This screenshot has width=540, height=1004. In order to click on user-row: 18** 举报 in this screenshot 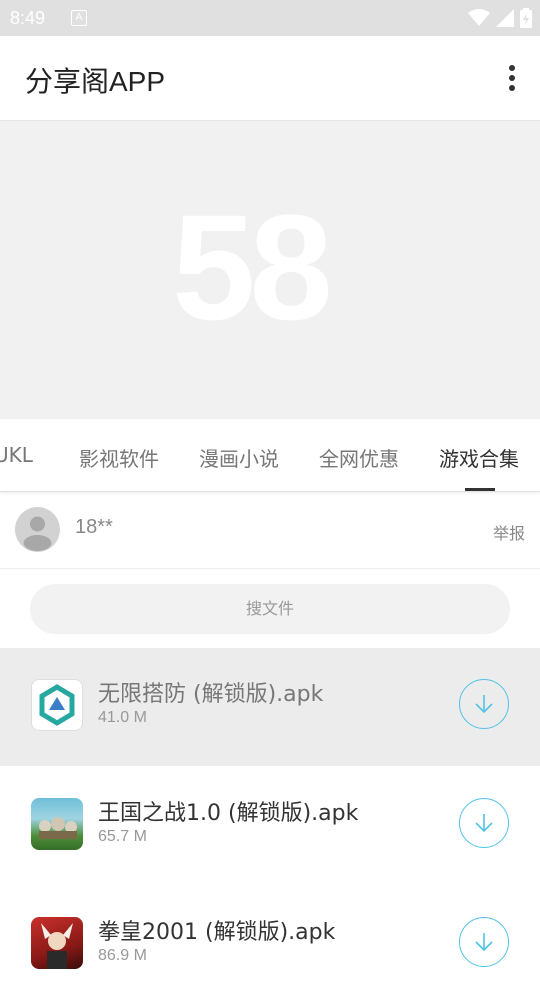, I will do `click(270, 530)`.